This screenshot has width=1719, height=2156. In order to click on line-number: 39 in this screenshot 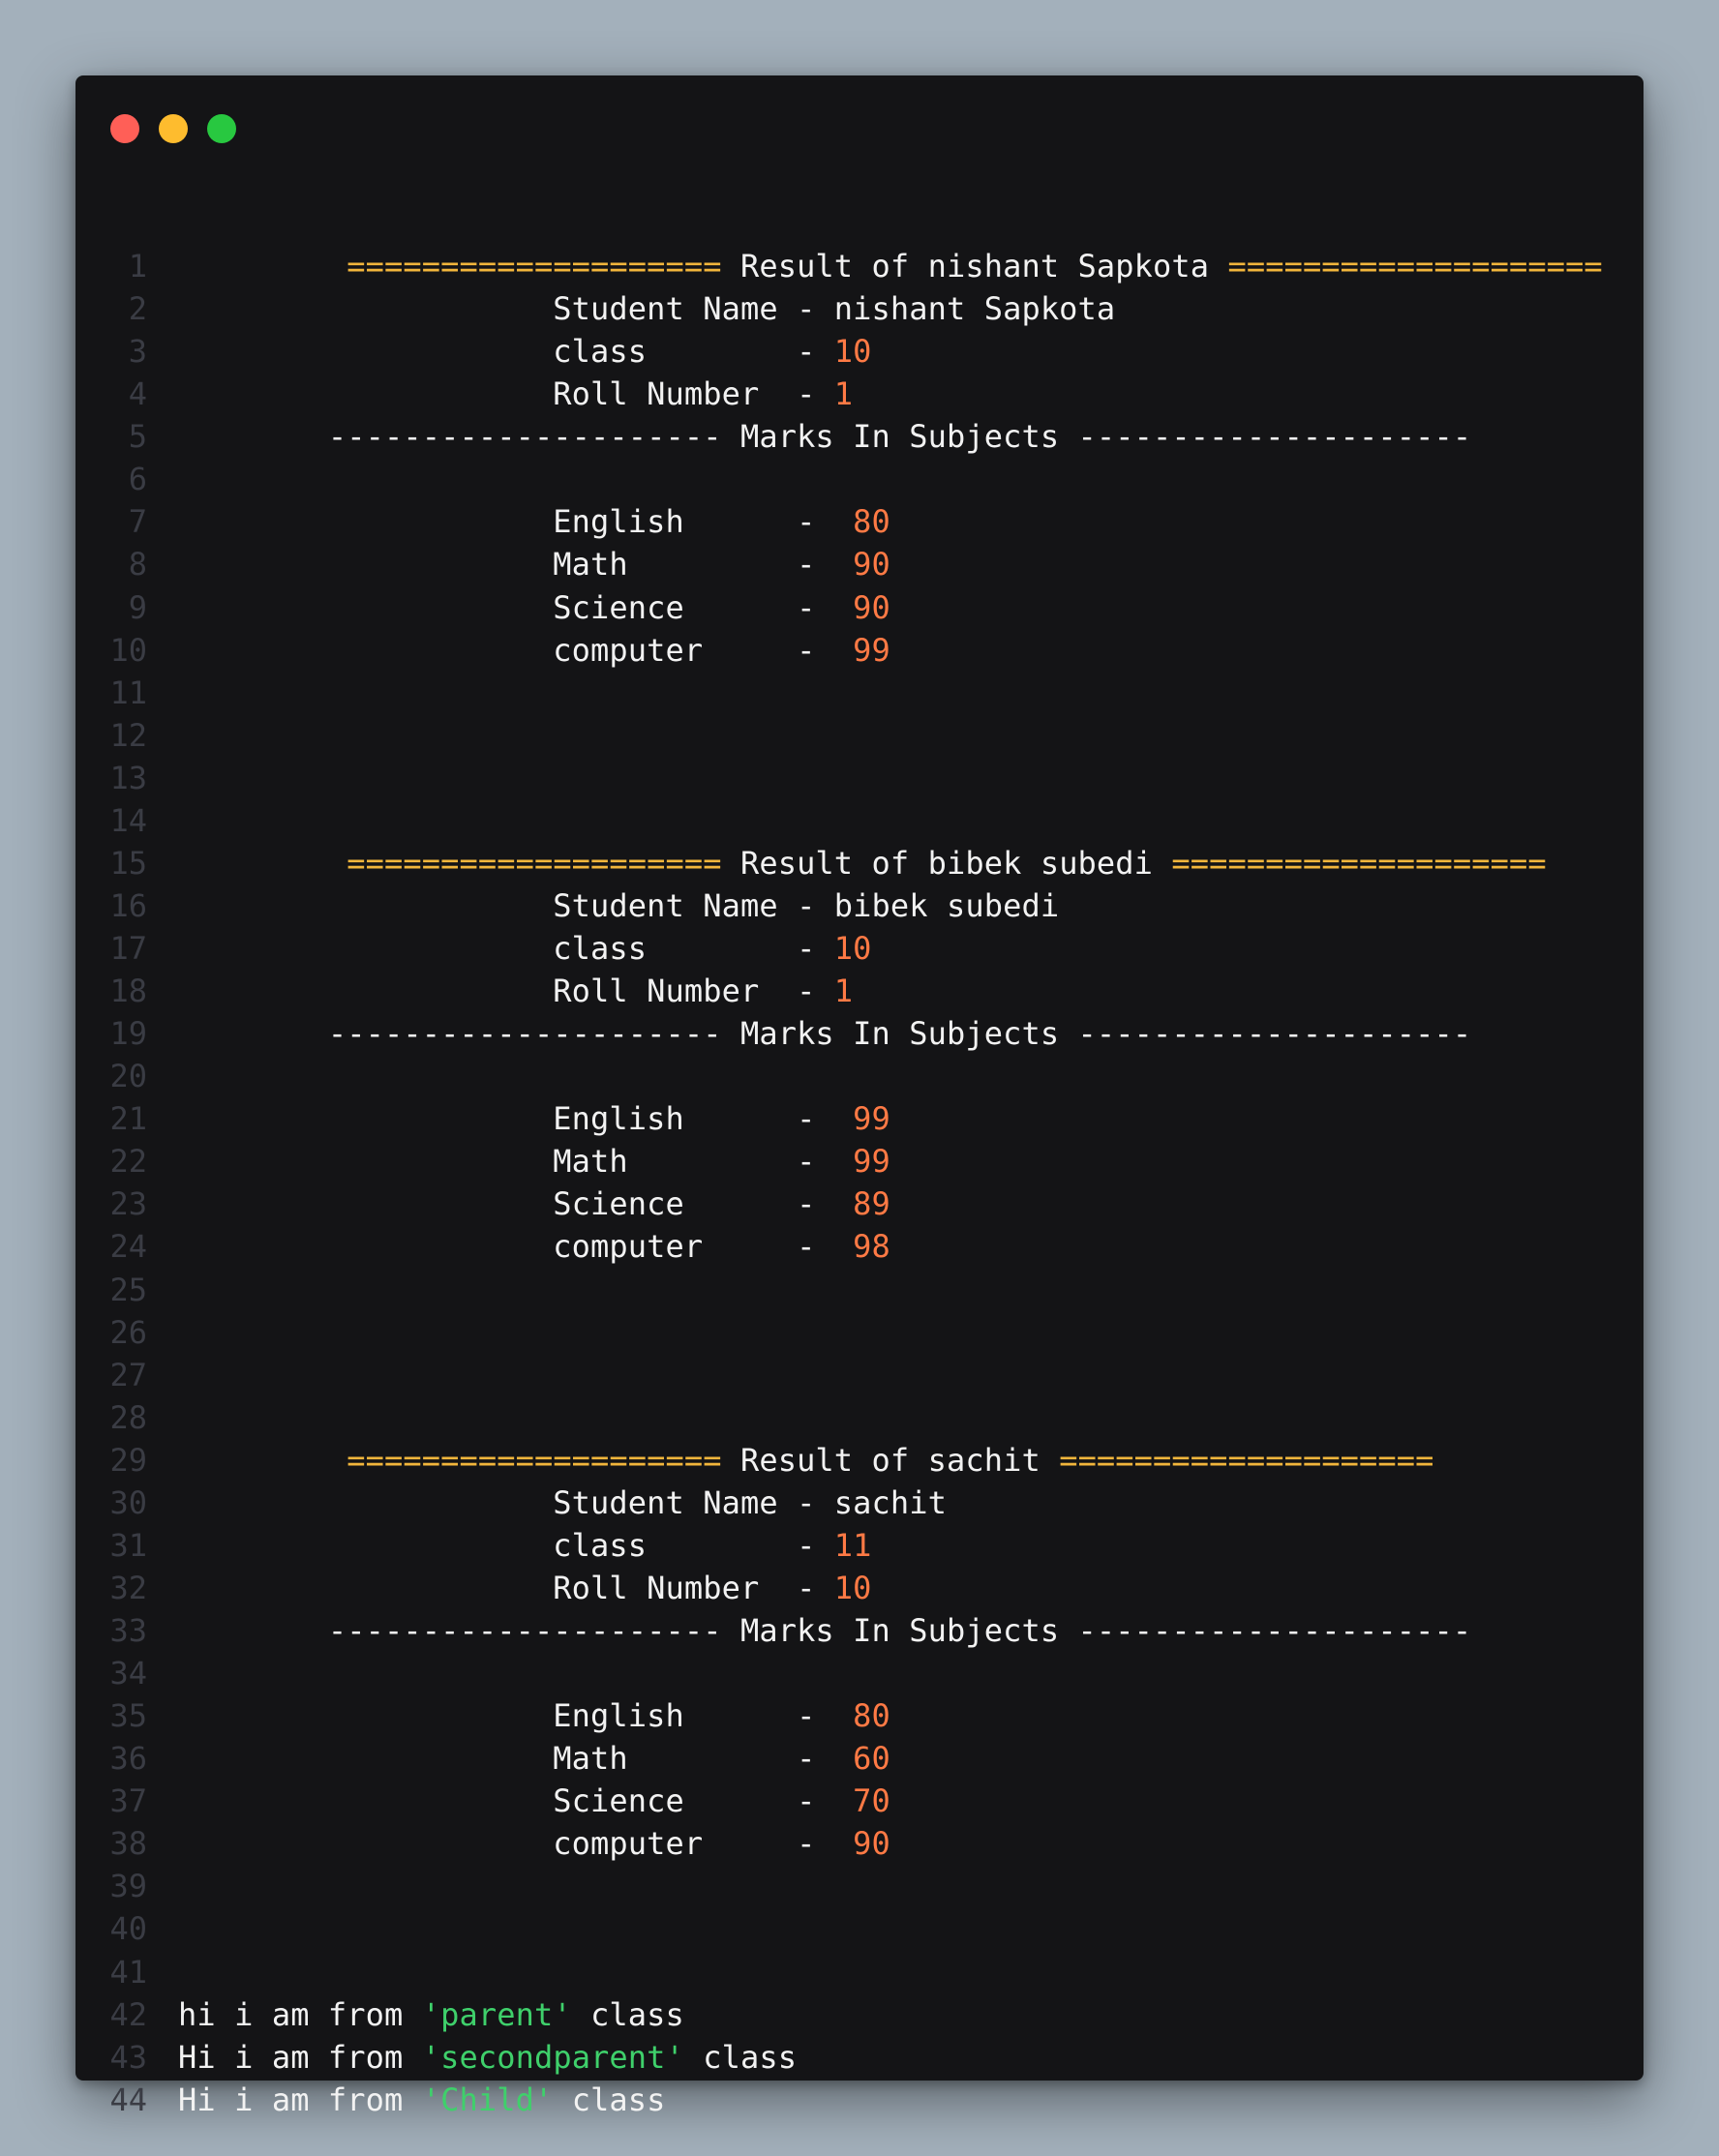, I will do `click(128, 1886)`.